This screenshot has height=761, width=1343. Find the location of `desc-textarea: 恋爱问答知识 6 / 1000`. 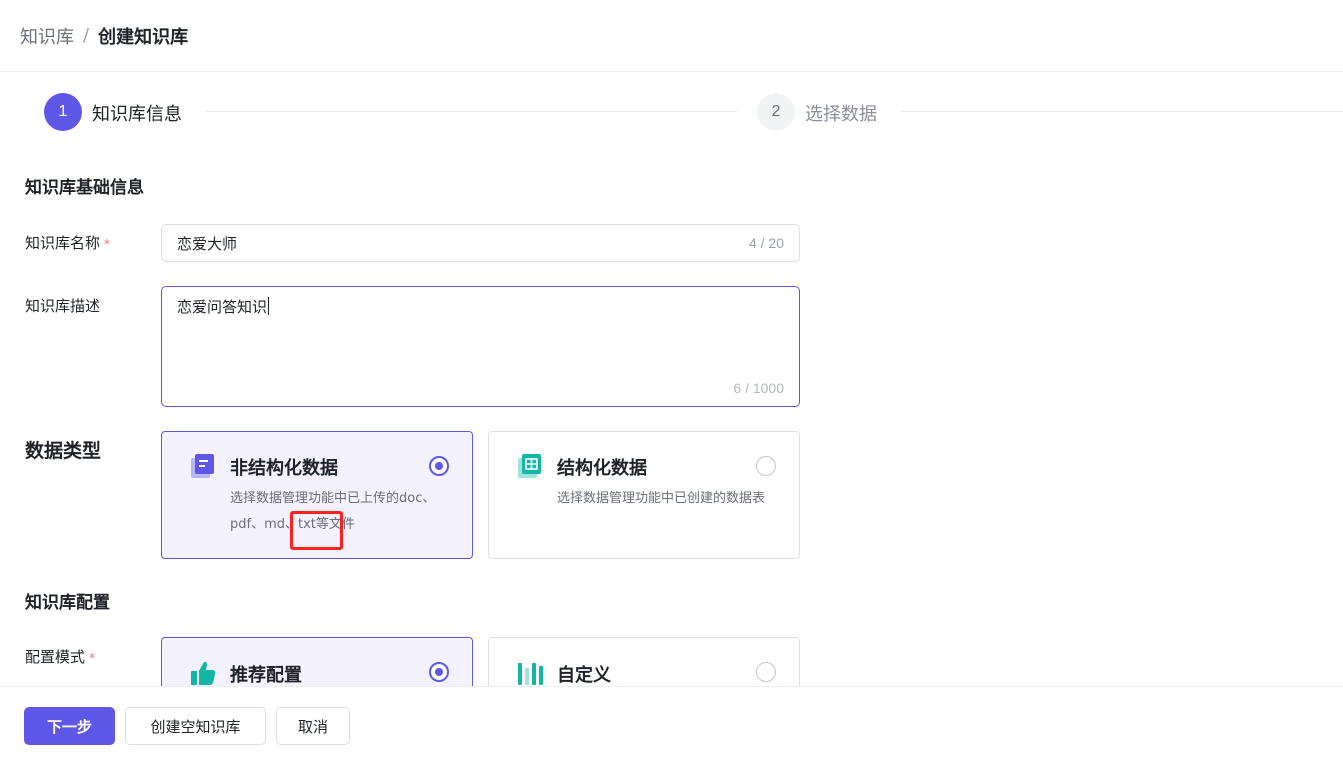

desc-textarea: 恋爱问答知识 6 / 1000 is located at coordinates (480, 346).